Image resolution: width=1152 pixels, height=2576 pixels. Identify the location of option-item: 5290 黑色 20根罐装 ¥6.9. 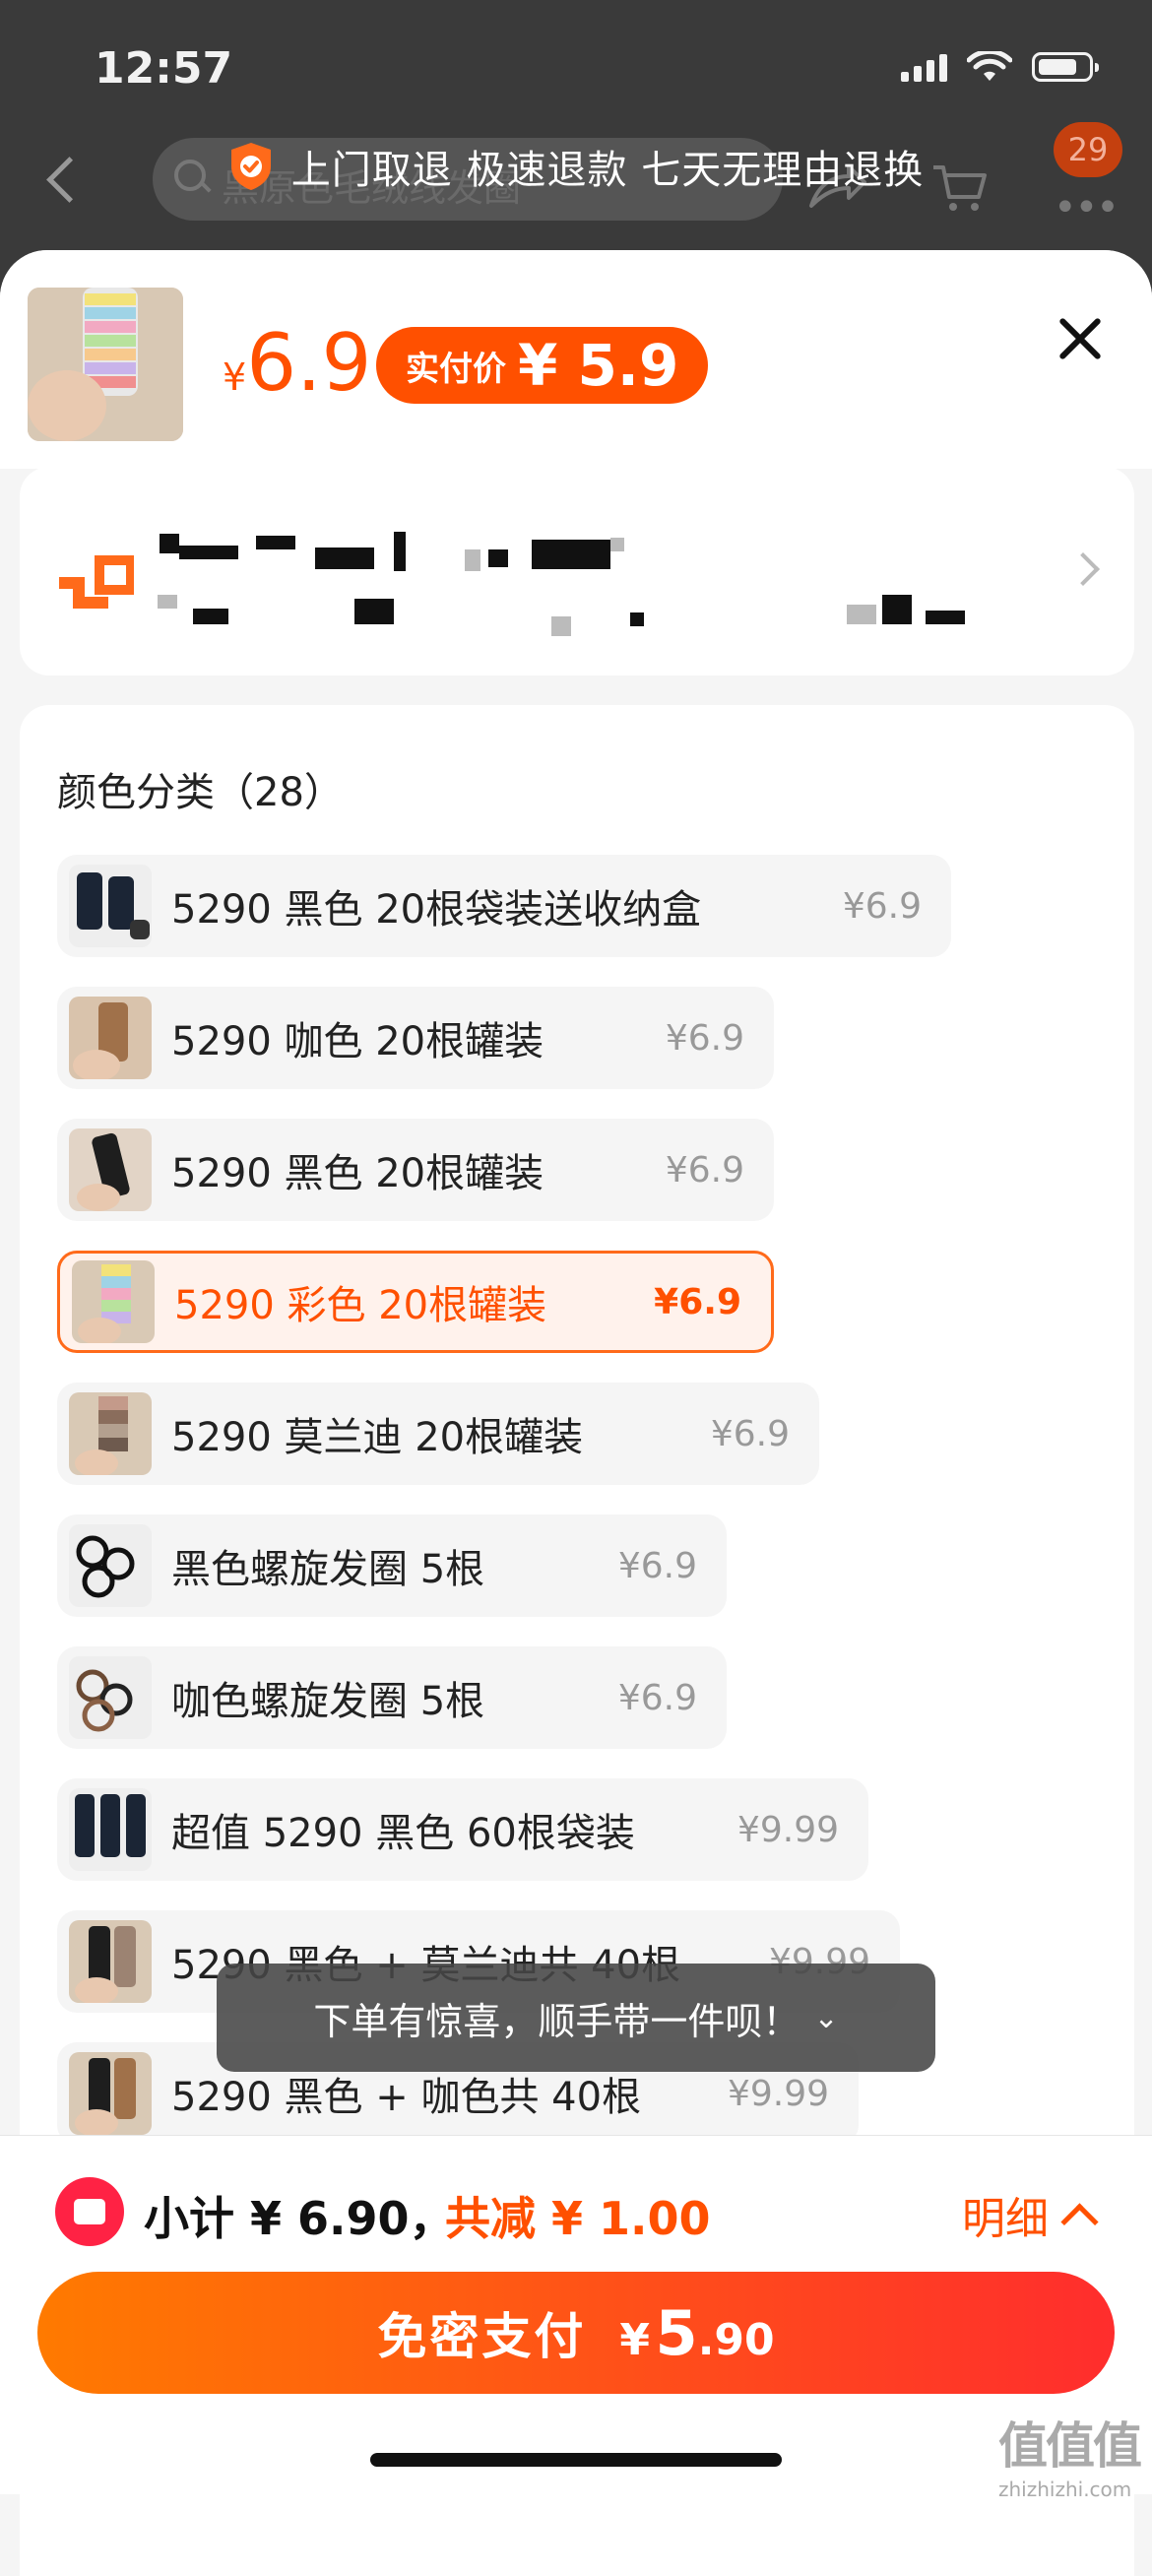
(415, 1170).